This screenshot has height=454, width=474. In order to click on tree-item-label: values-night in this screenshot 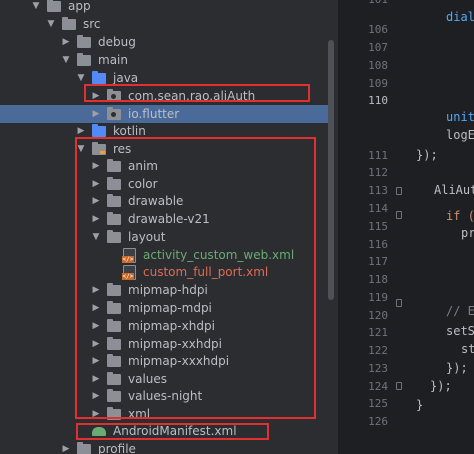, I will do `click(165, 396)`.